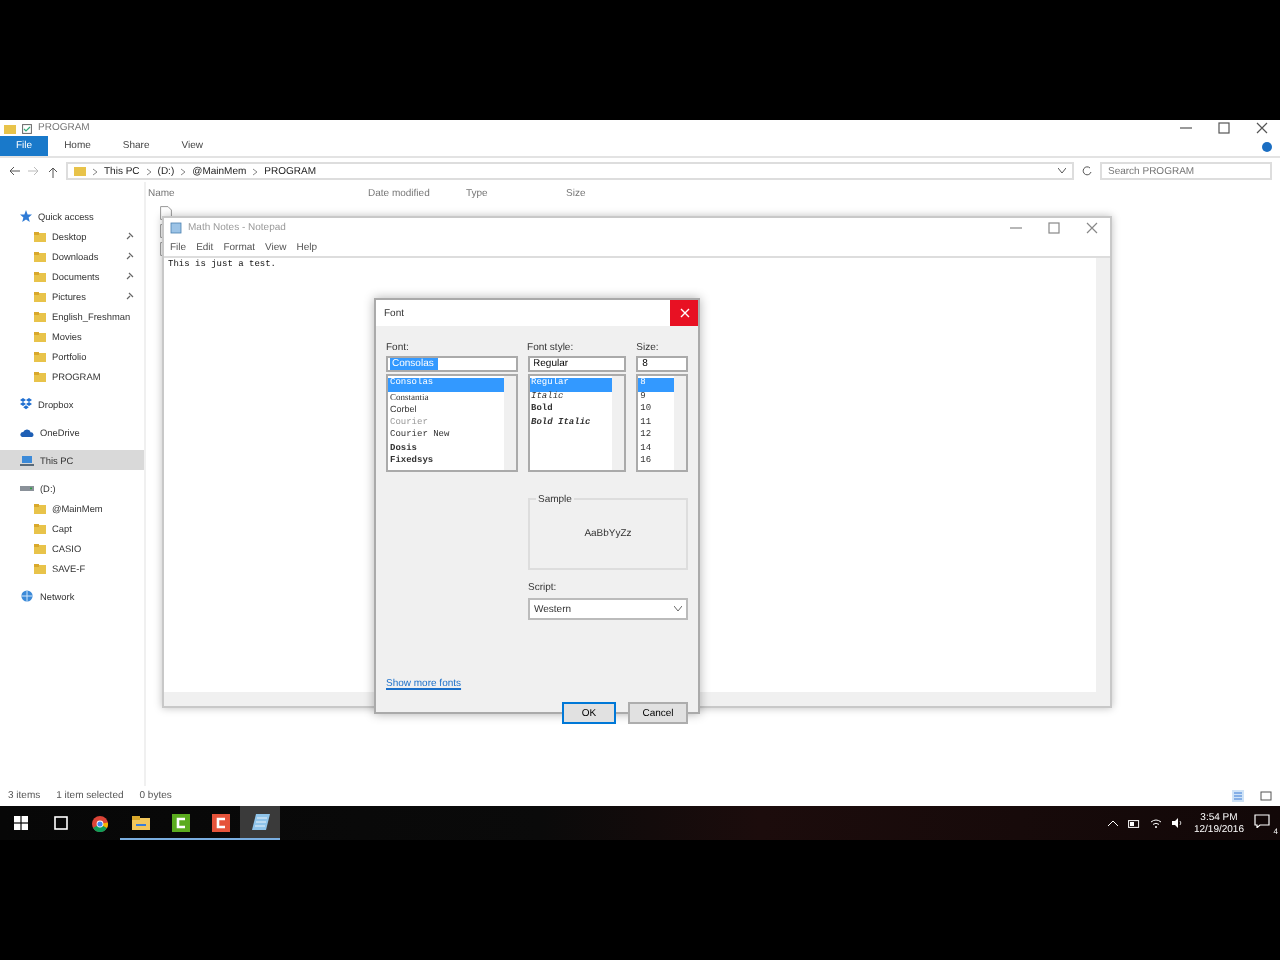 The height and width of the screenshot is (960, 1280). Describe the element at coordinates (100, 823) in the screenshot. I see `chrome-icon` at that location.